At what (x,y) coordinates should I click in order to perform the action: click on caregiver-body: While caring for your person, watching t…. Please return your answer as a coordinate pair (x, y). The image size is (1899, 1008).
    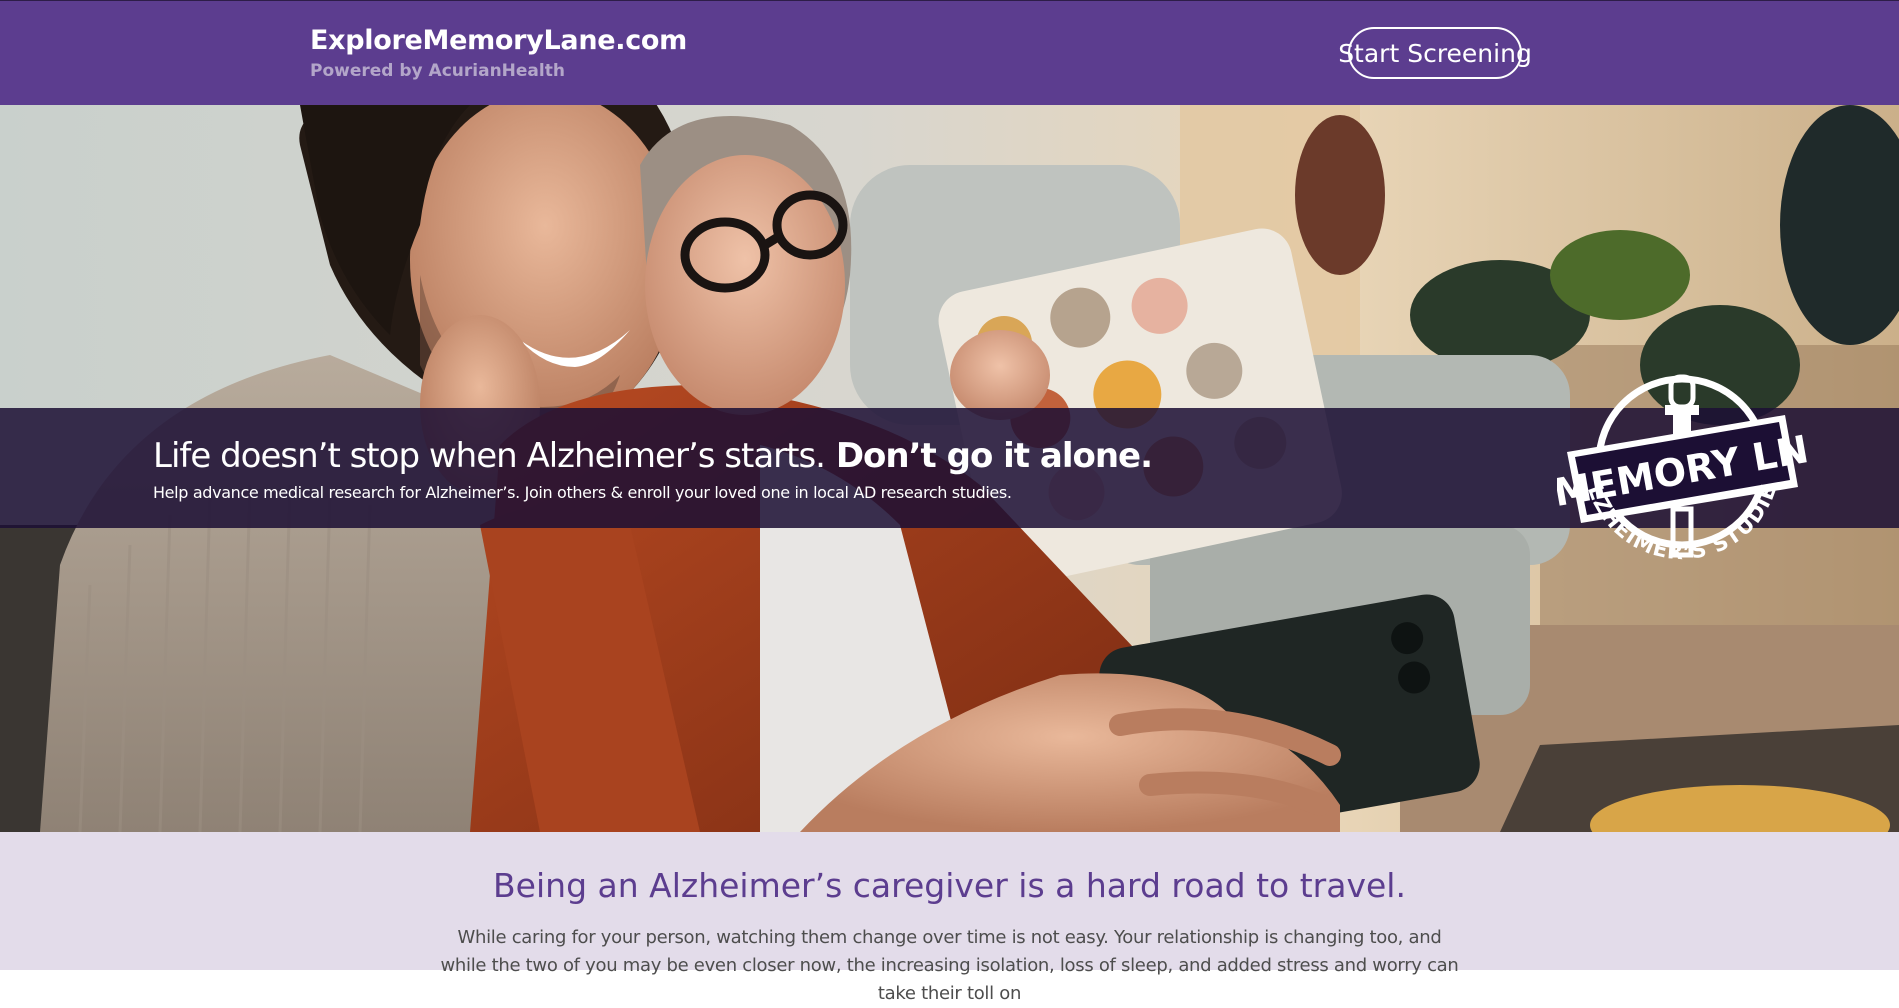
    Looking at the image, I should click on (949, 965).